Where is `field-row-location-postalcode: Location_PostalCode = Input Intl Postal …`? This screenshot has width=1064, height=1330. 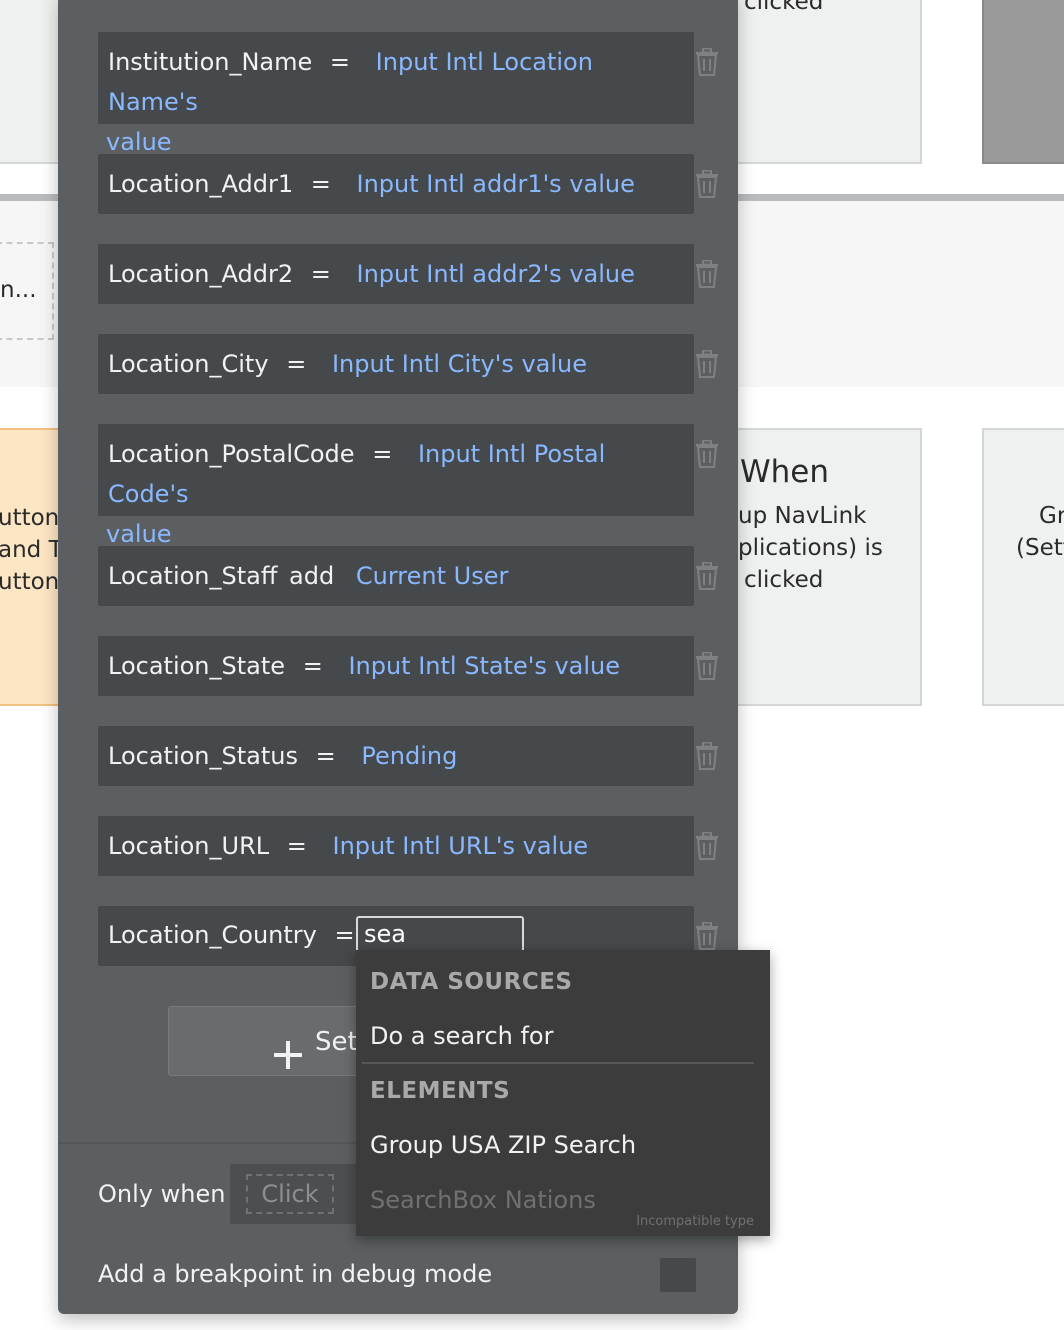
field-row-location-postalcode: Location_PostalCode = Input Intl Postal … is located at coordinates (396, 486).